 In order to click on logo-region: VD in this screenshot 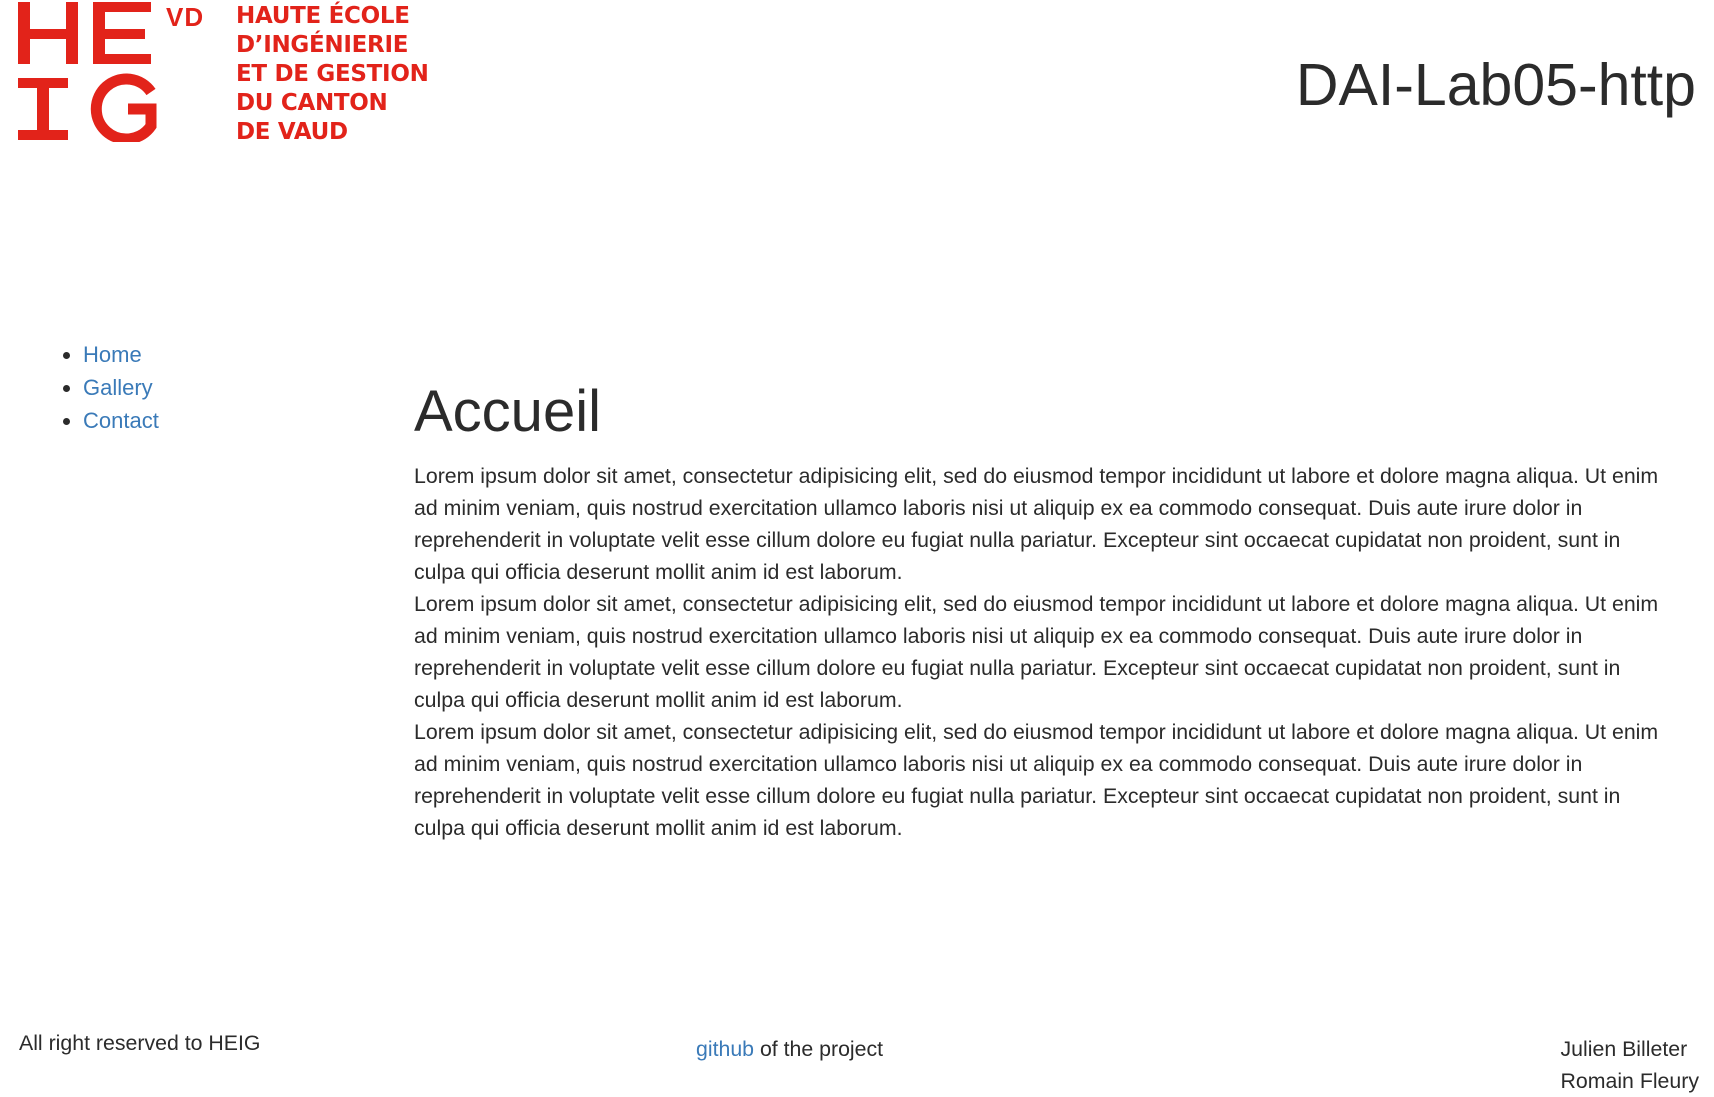, I will do `click(185, 17)`.